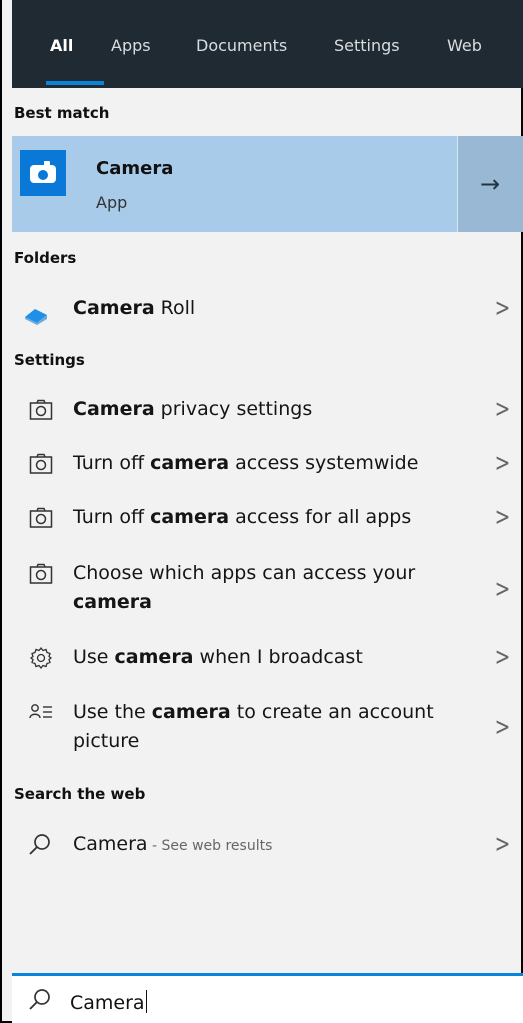  What do you see at coordinates (267, 184) in the screenshot?
I see `best-match-result` at bounding box center [267, 184].